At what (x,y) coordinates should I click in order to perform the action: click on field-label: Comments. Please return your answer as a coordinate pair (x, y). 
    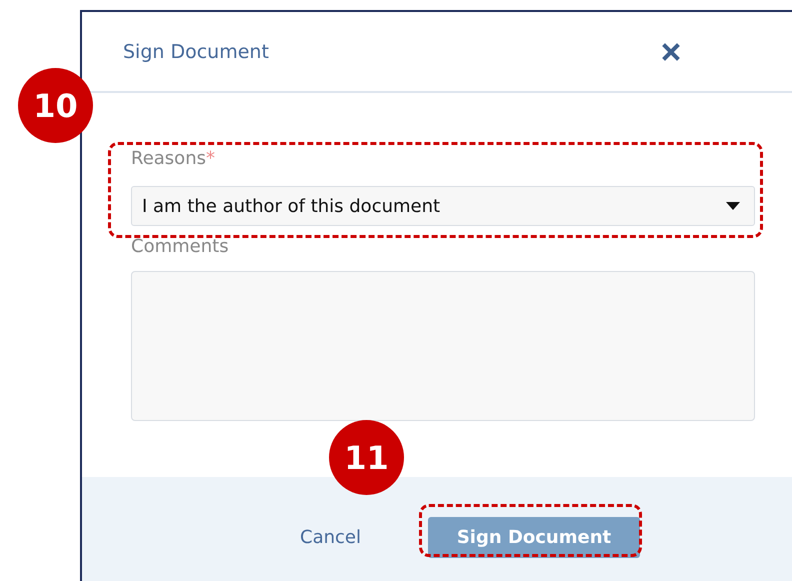
    Looking at the image, I should click on (180, 246).